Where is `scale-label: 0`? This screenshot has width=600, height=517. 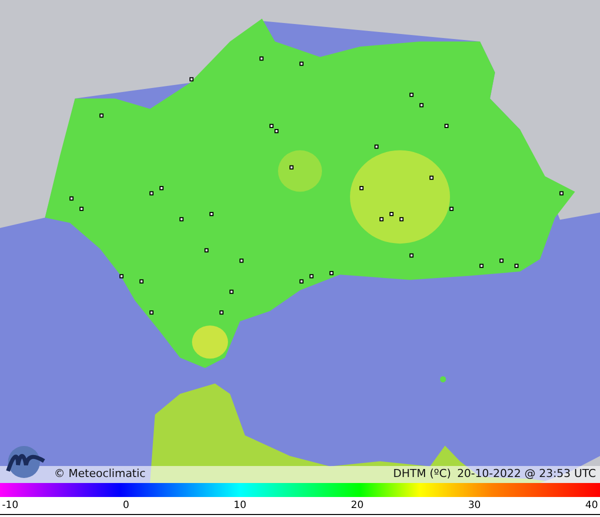 scale-label: 0 is located at coordinates (126, 506).